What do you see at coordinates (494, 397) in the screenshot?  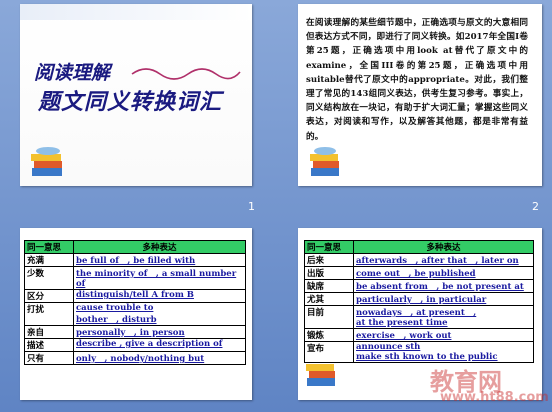 I see `watermark-url: www.ht88.com` at bounding box center [494, 397].